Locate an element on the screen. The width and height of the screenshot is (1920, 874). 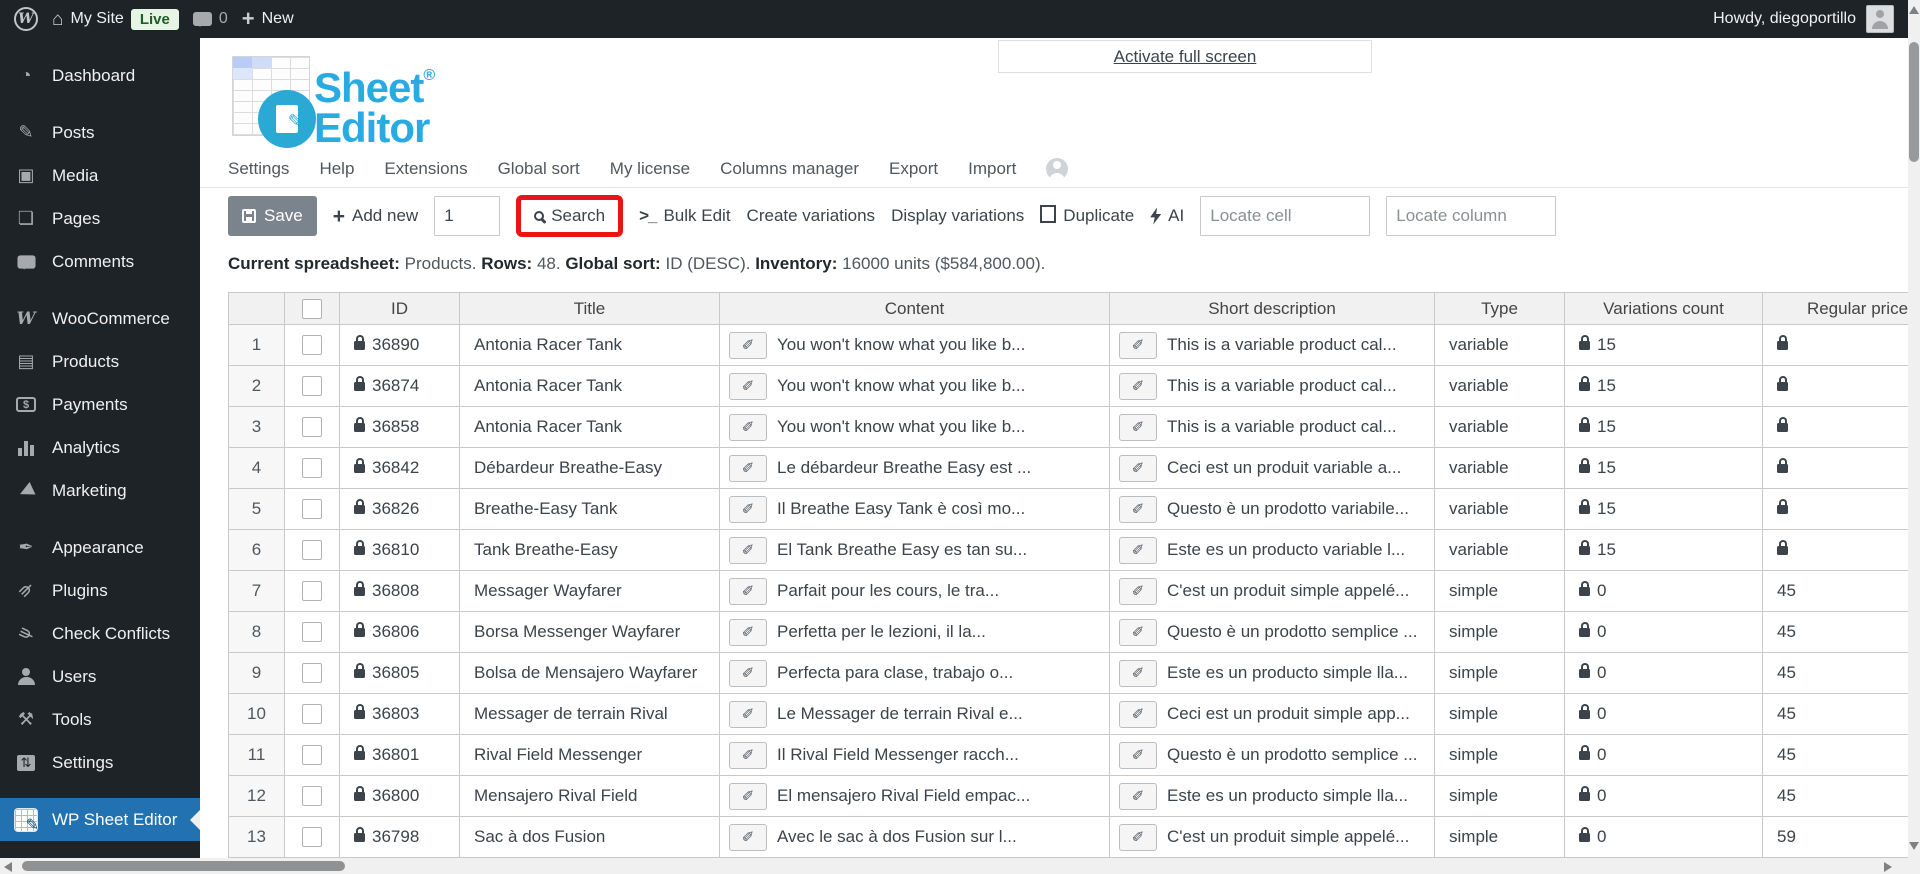
column-header-title: Title is located at coordinates (590, 308).